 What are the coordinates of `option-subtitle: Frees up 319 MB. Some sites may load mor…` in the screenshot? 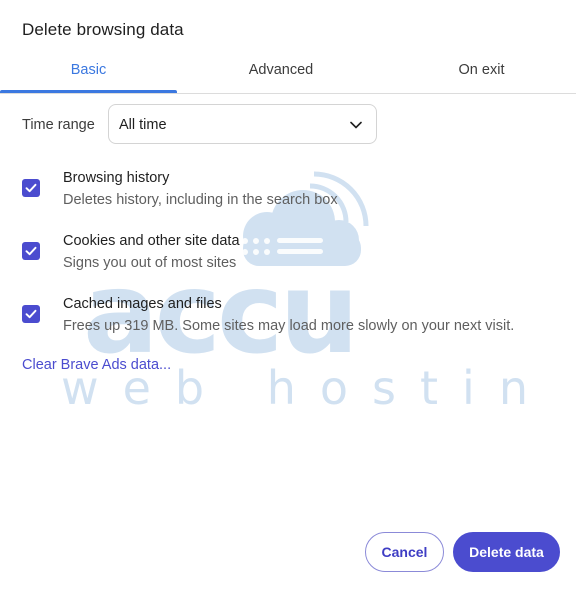 It's located at (289, 326).